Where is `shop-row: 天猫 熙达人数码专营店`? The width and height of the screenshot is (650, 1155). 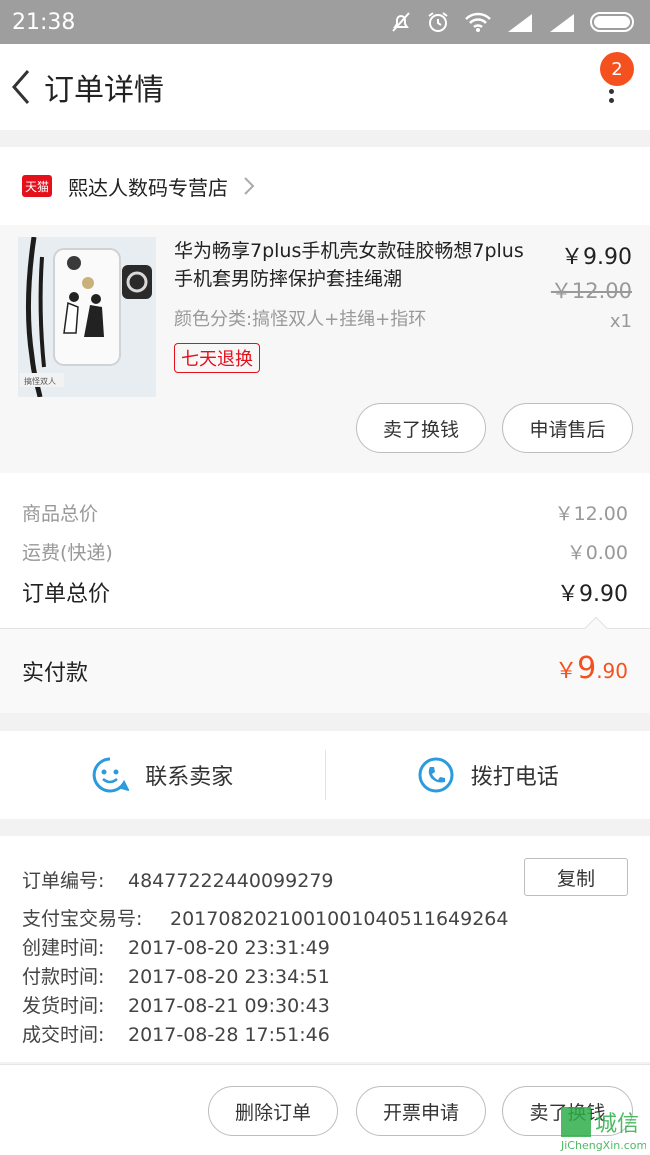
shop-row: 天猫 熙达人数码专营店 is located at coordinates (325, 186).